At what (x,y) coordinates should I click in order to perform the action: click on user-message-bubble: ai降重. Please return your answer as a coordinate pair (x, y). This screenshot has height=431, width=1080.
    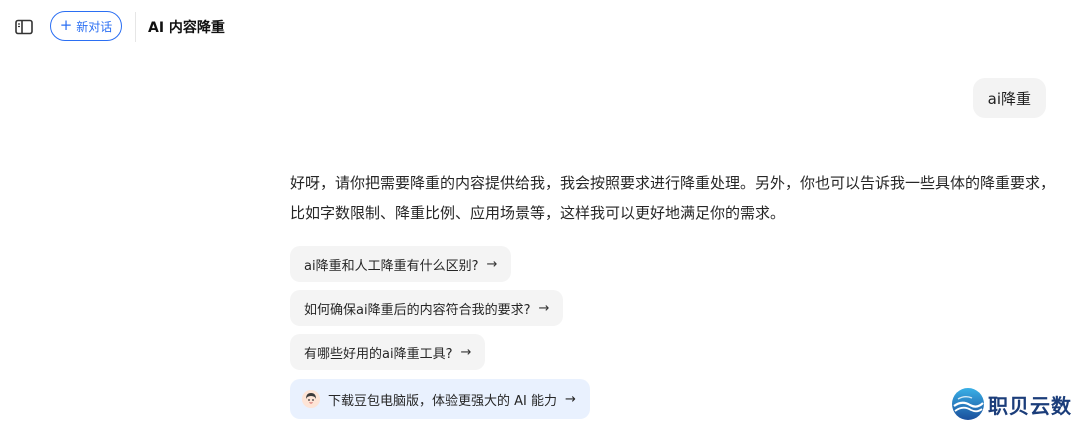
    Looking at the image, I should click on (1009, 98).